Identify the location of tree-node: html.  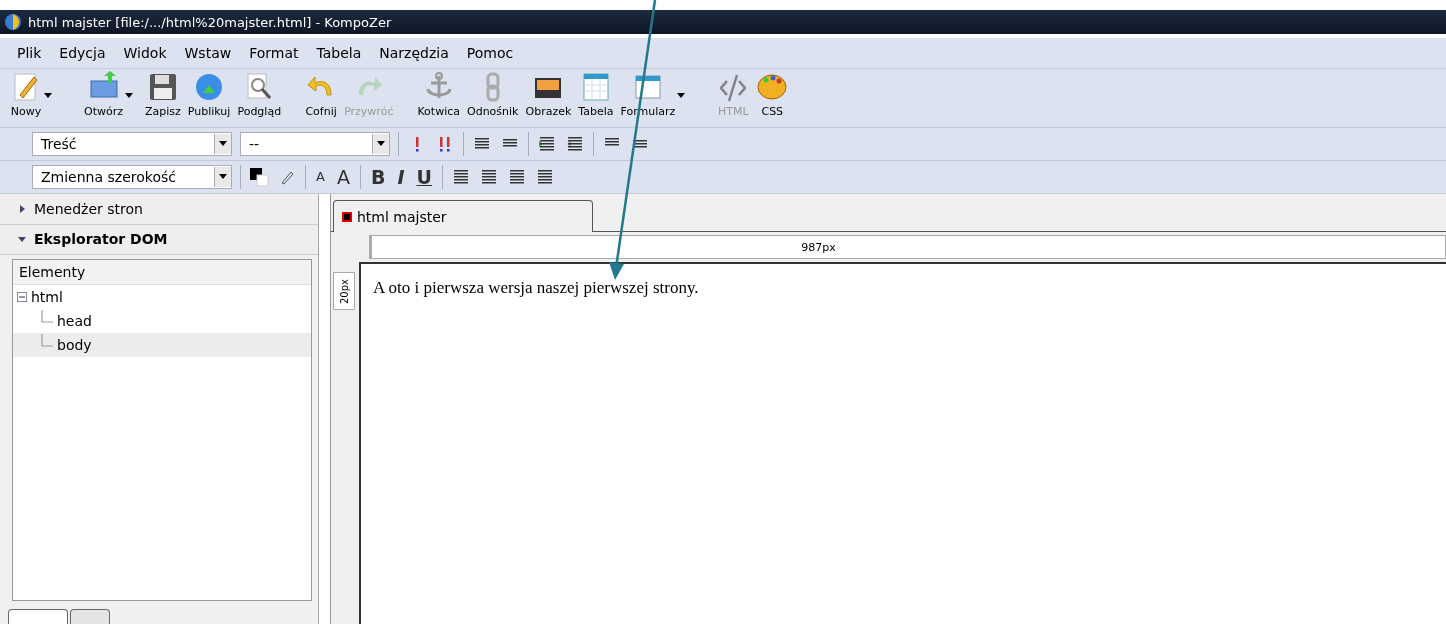
(162, 297).